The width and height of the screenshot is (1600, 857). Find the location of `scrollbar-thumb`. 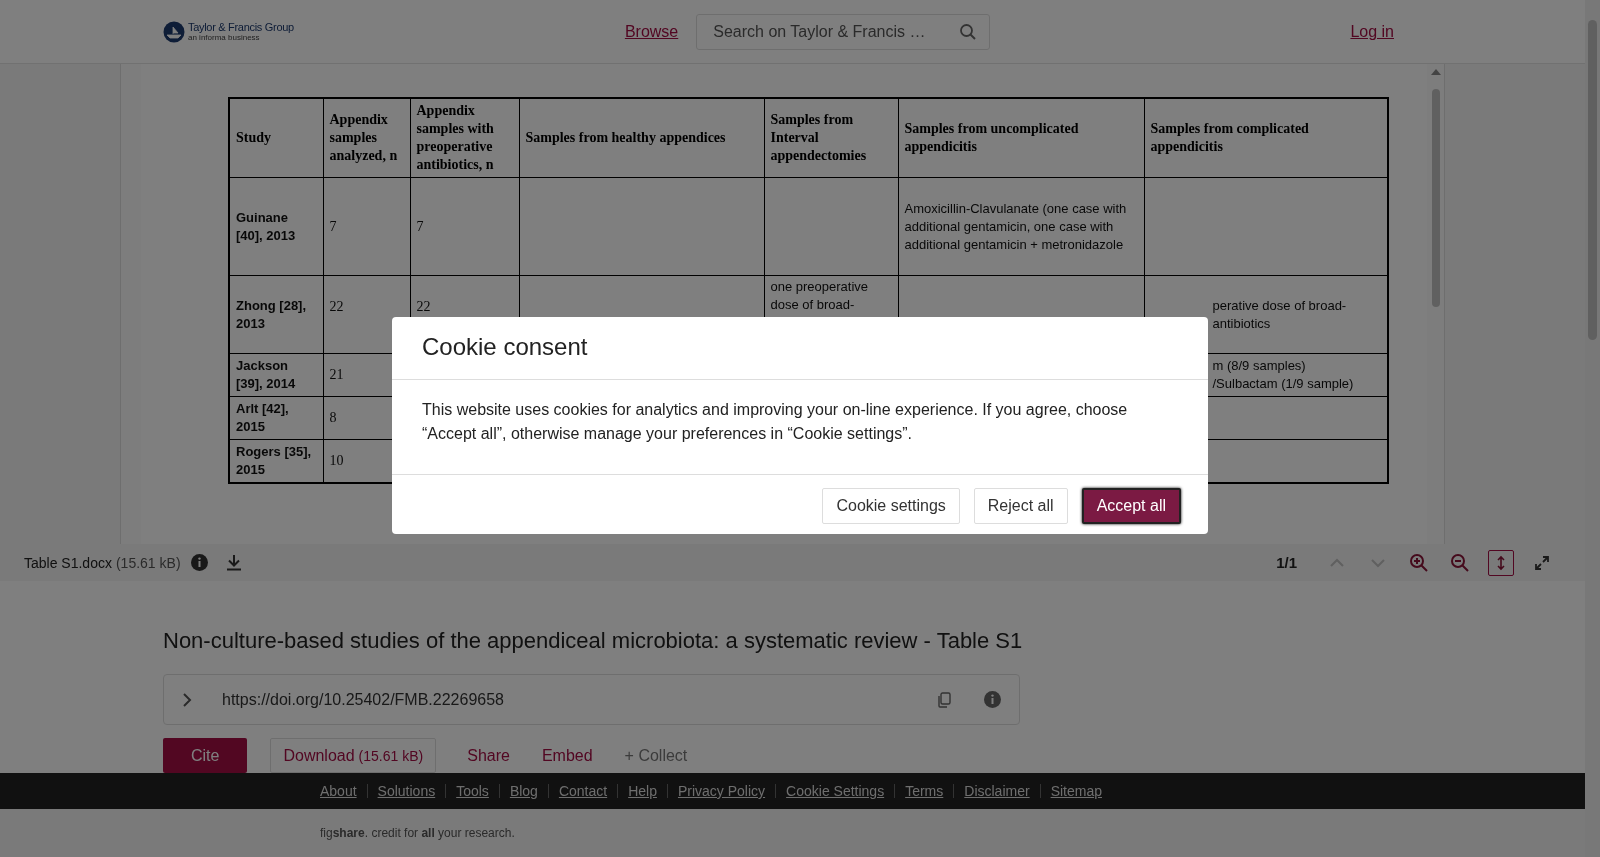

scrollbar-thumb is located at coordinates (1435, 198).